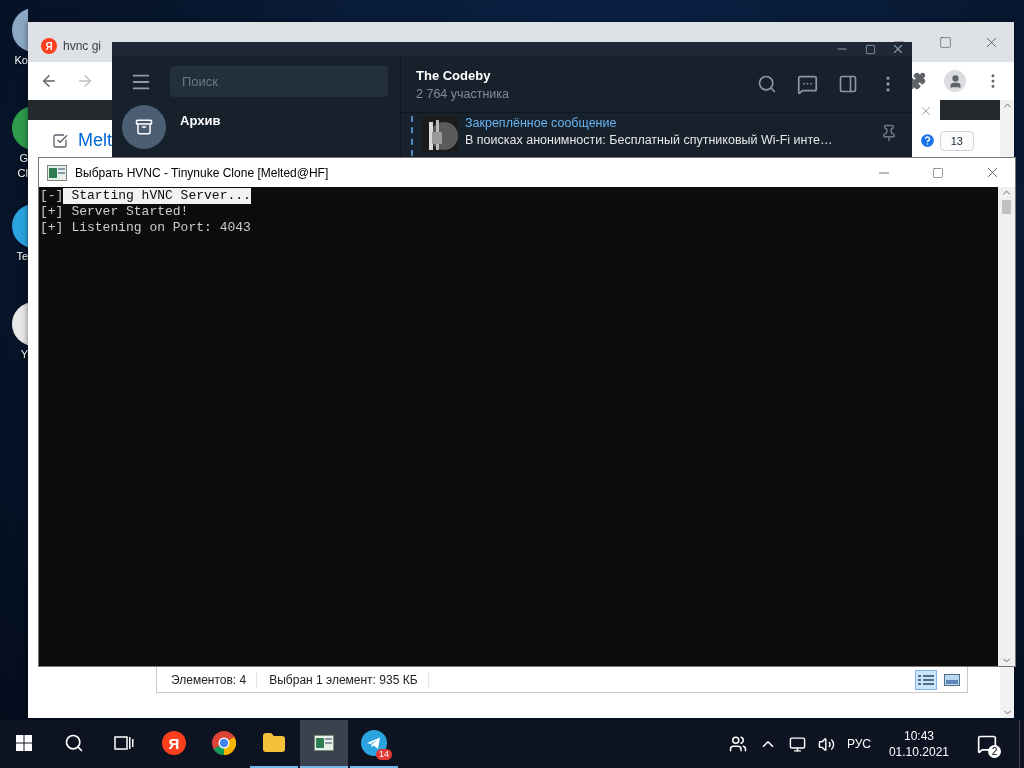  Describe the element at coordinates (454, 75) in the screenshot. I see `chat-title: The Codeby` at that location.